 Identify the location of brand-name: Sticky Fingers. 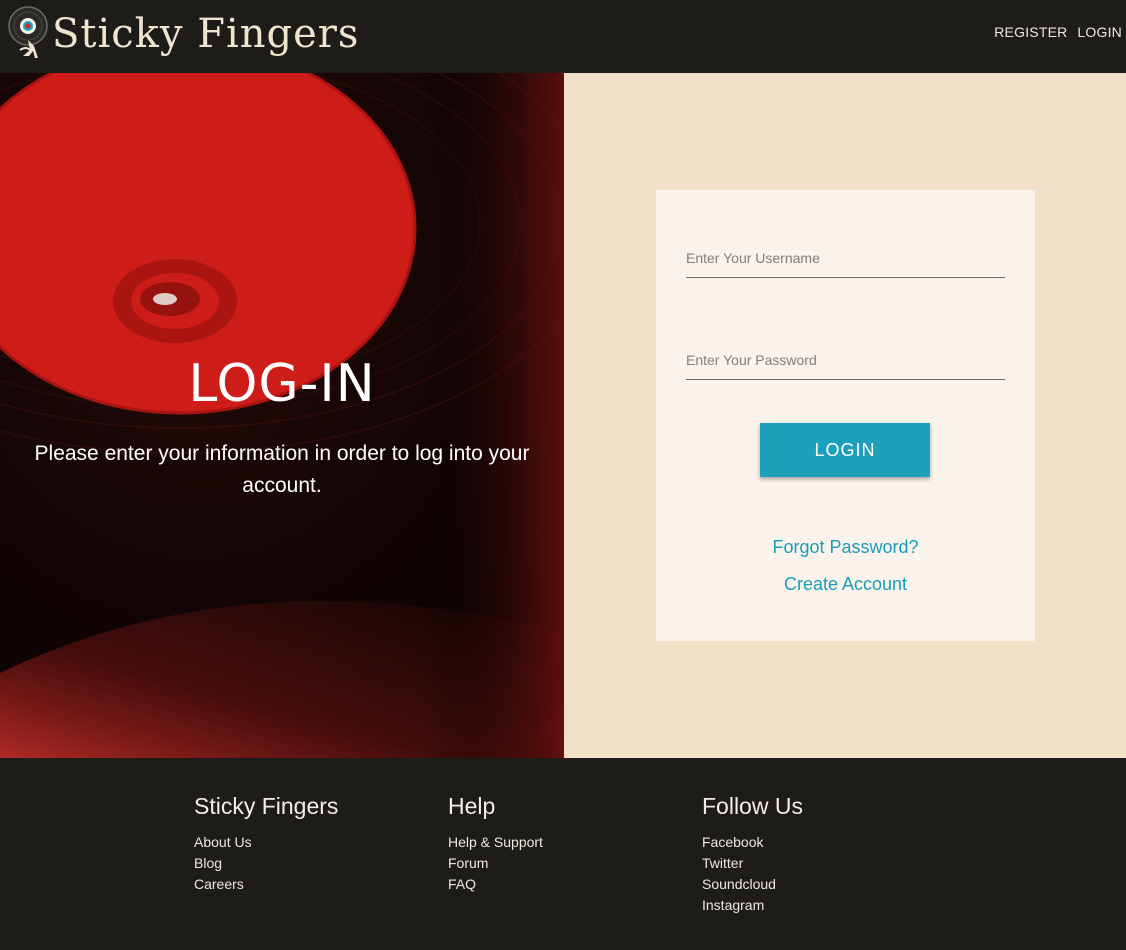
(206, 34).